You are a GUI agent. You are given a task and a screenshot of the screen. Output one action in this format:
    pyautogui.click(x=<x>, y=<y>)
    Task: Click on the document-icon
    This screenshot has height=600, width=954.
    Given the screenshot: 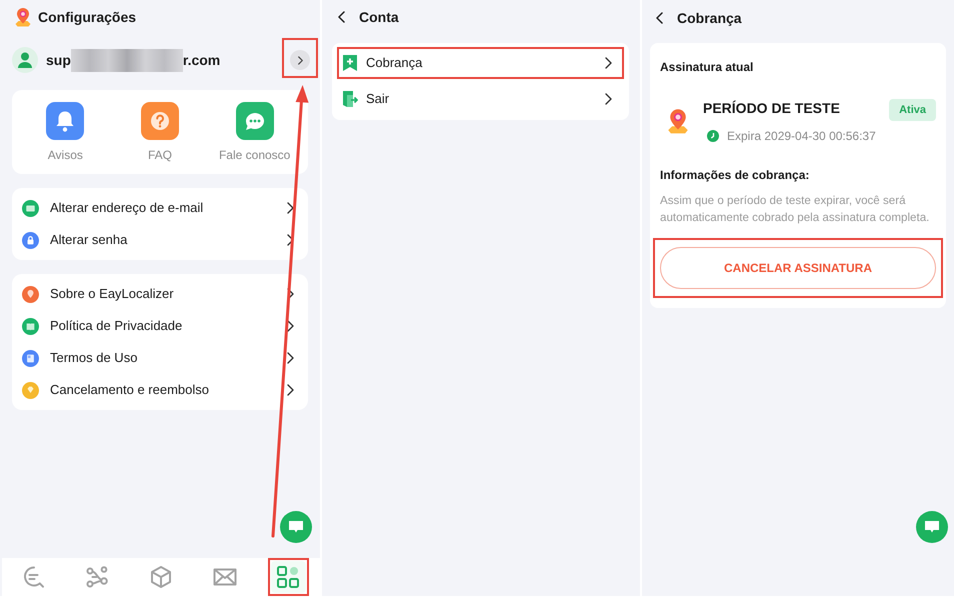 What is the action you would take?
    pyautogui.click(x=30, y=358)
    